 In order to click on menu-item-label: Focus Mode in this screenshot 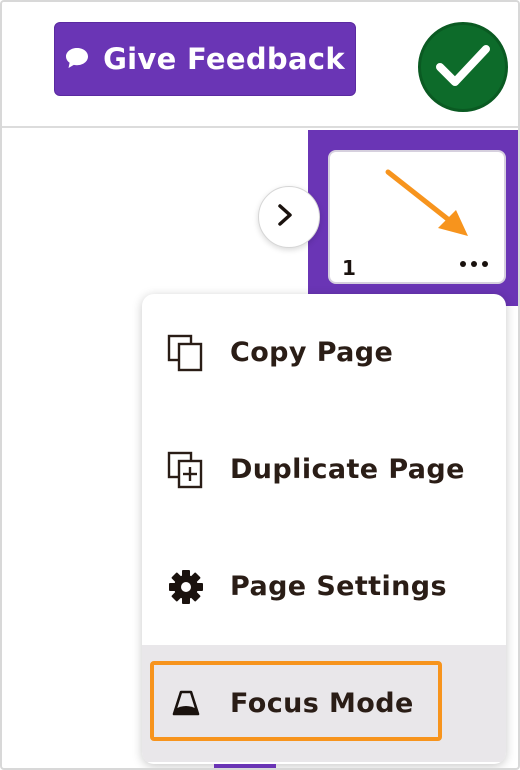, I will do `click(322, 703)`.